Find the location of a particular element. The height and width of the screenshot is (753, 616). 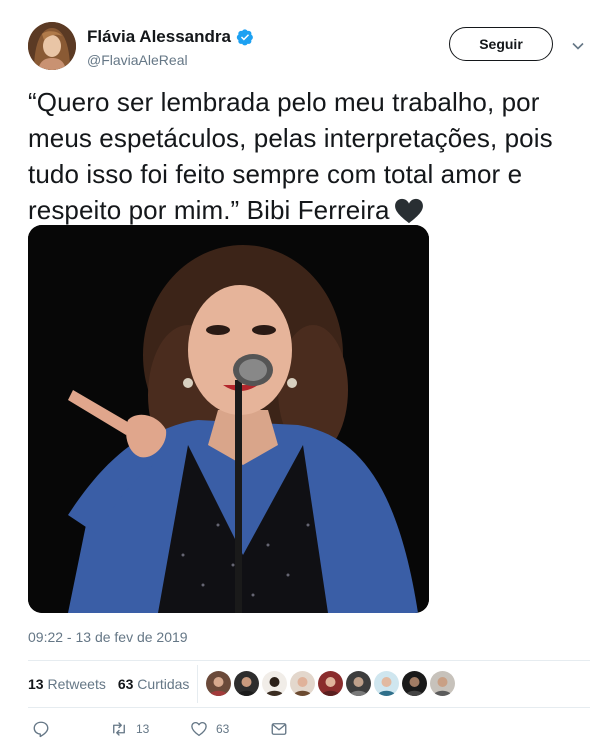

name-row: Flávia Alessandra is located at coordinates (170, 37).